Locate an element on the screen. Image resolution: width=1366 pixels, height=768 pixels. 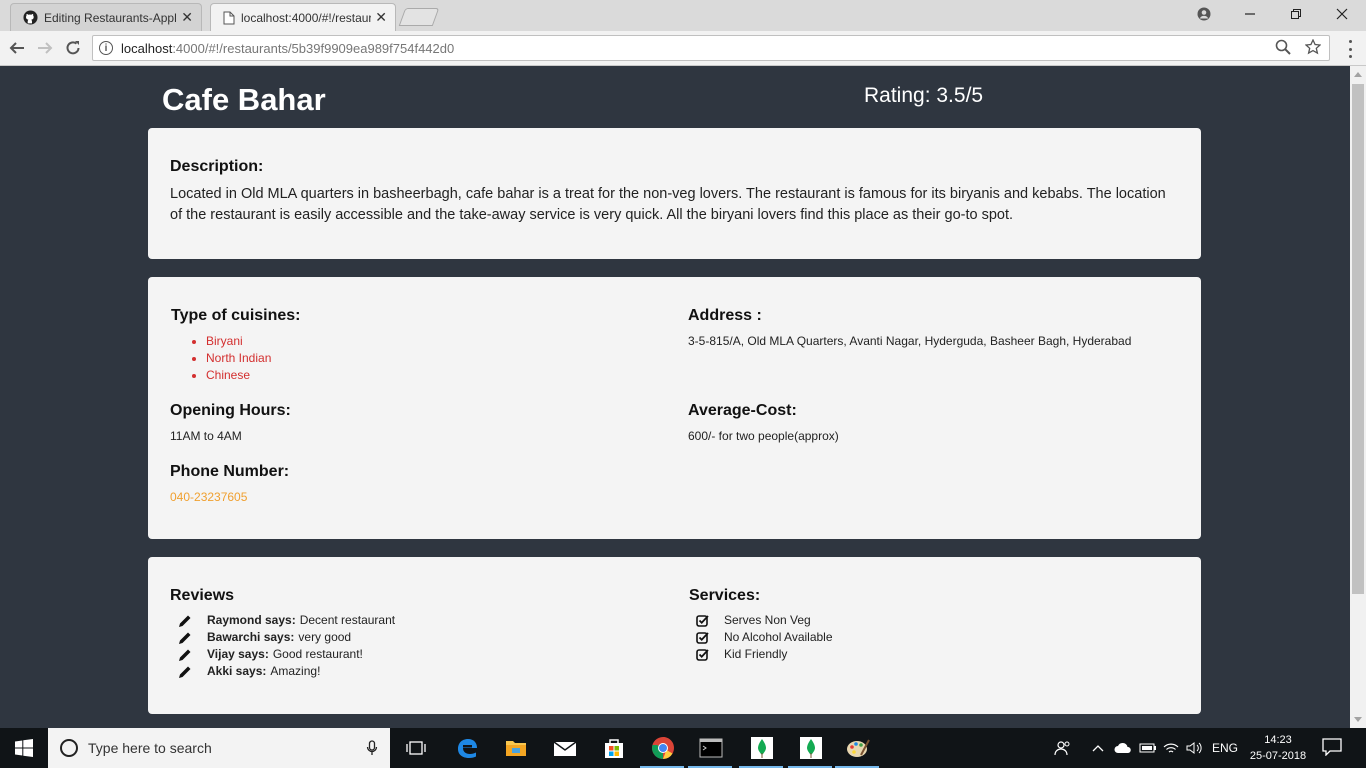
description-heading: Description: is located at coordinates (217, 166).